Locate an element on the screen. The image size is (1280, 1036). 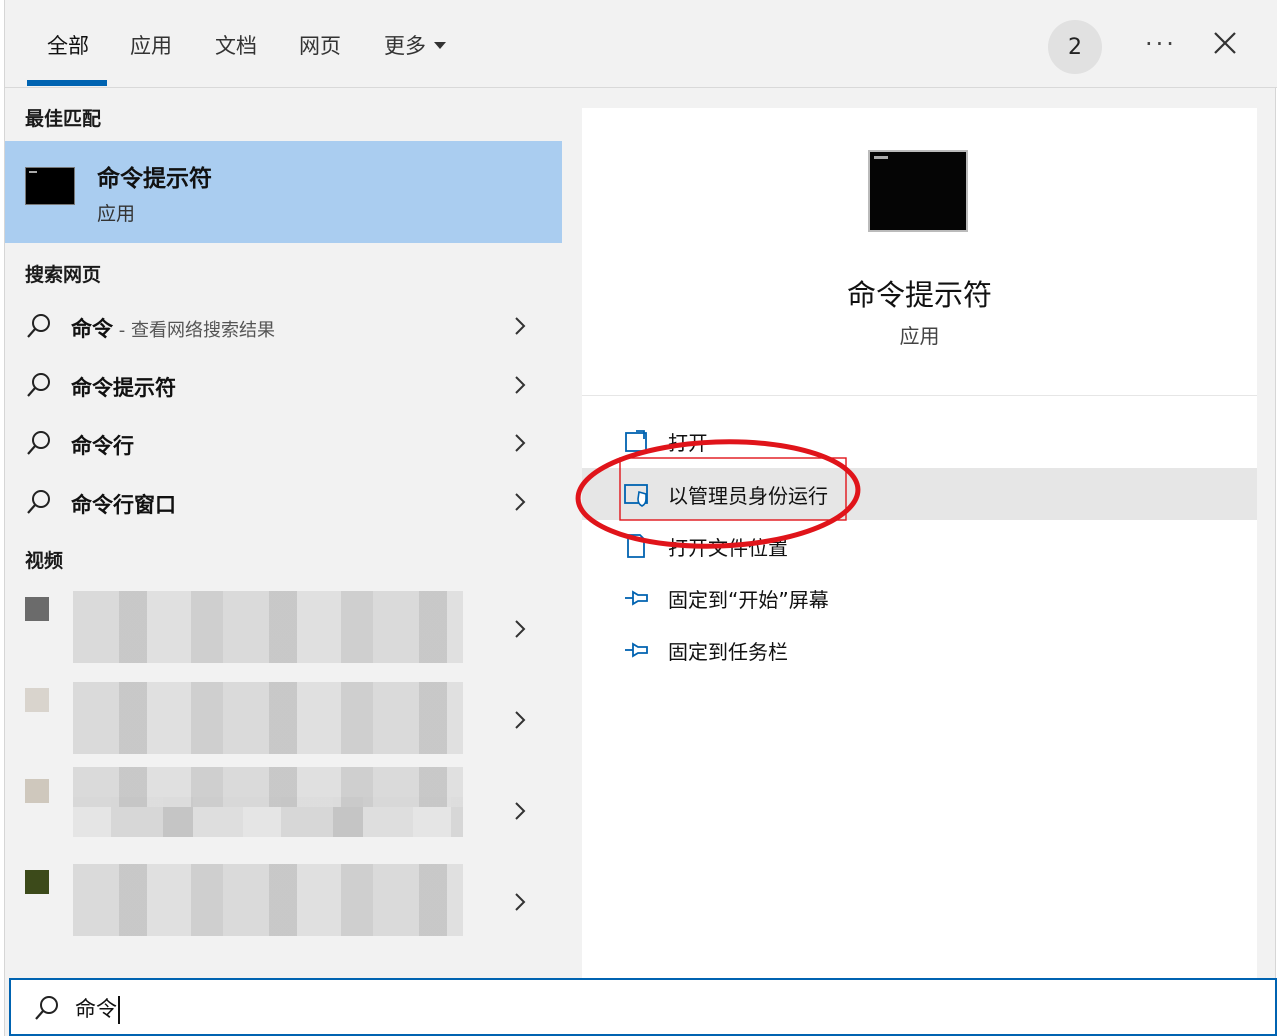
web-result-label: 命令 is located at coordinates (92, 329).